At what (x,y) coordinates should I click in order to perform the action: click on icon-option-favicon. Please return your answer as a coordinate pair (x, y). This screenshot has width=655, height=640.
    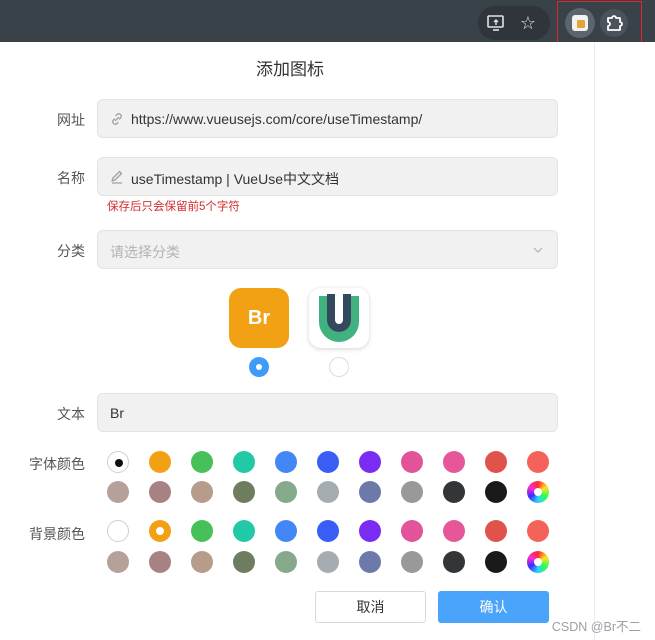
    Looking at the image, I should click on (339, 318).